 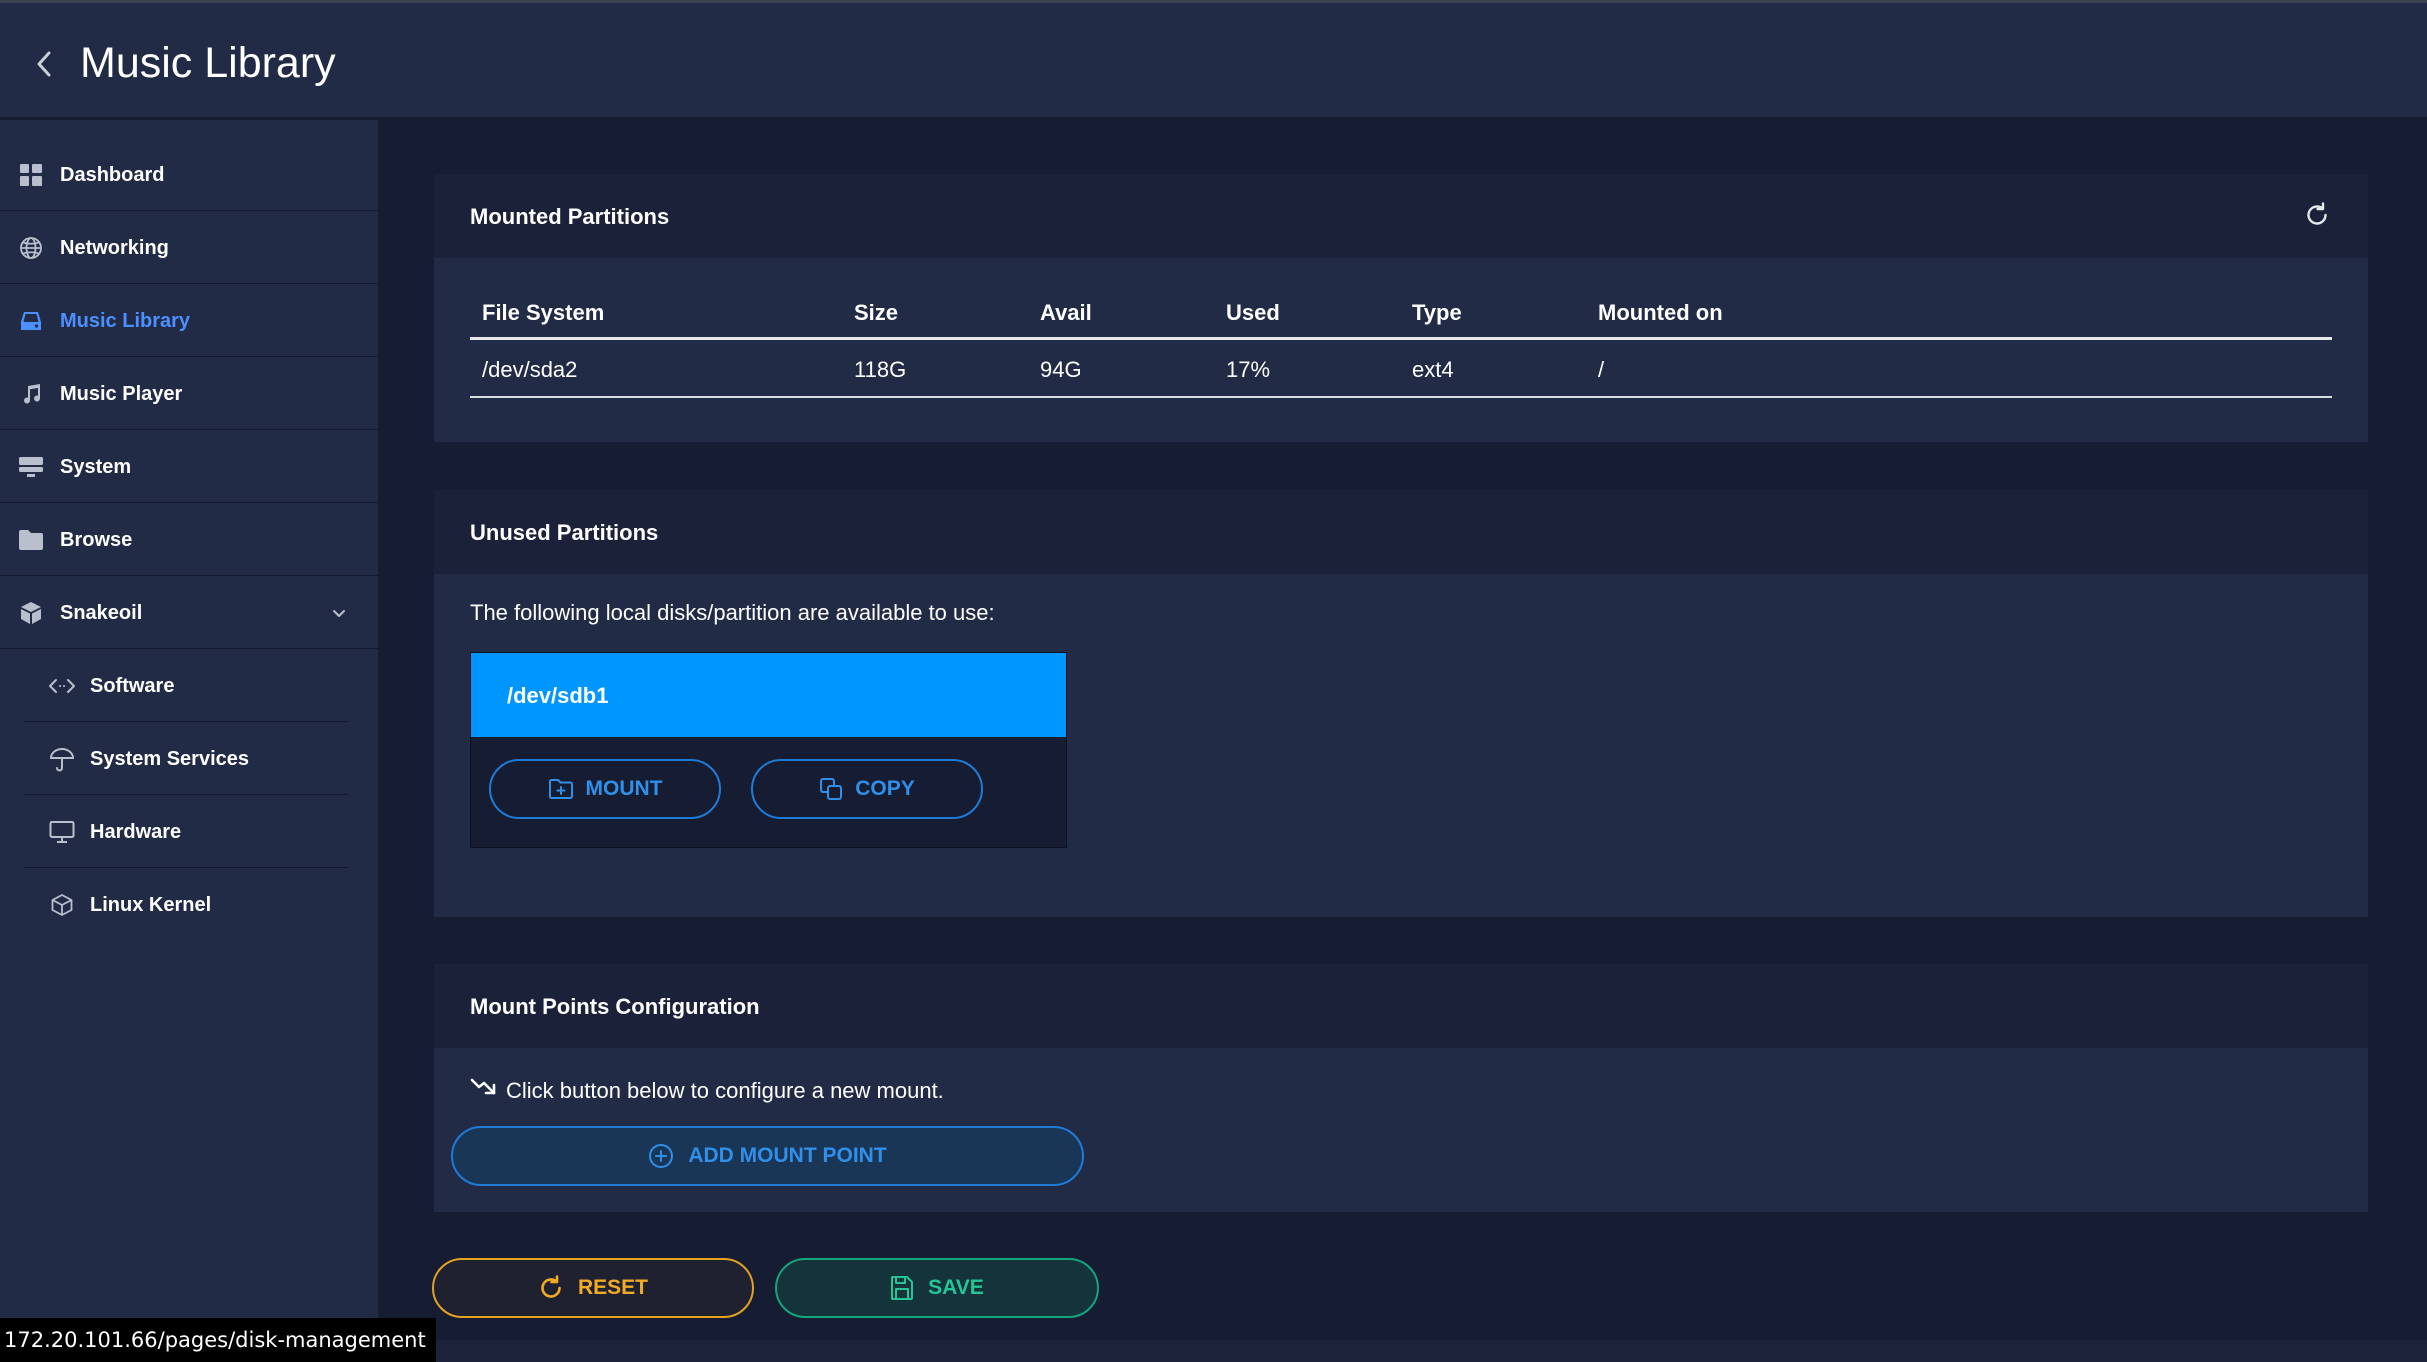 I want to click on arrow-down-right-icon, so click(x=483, y=1086).